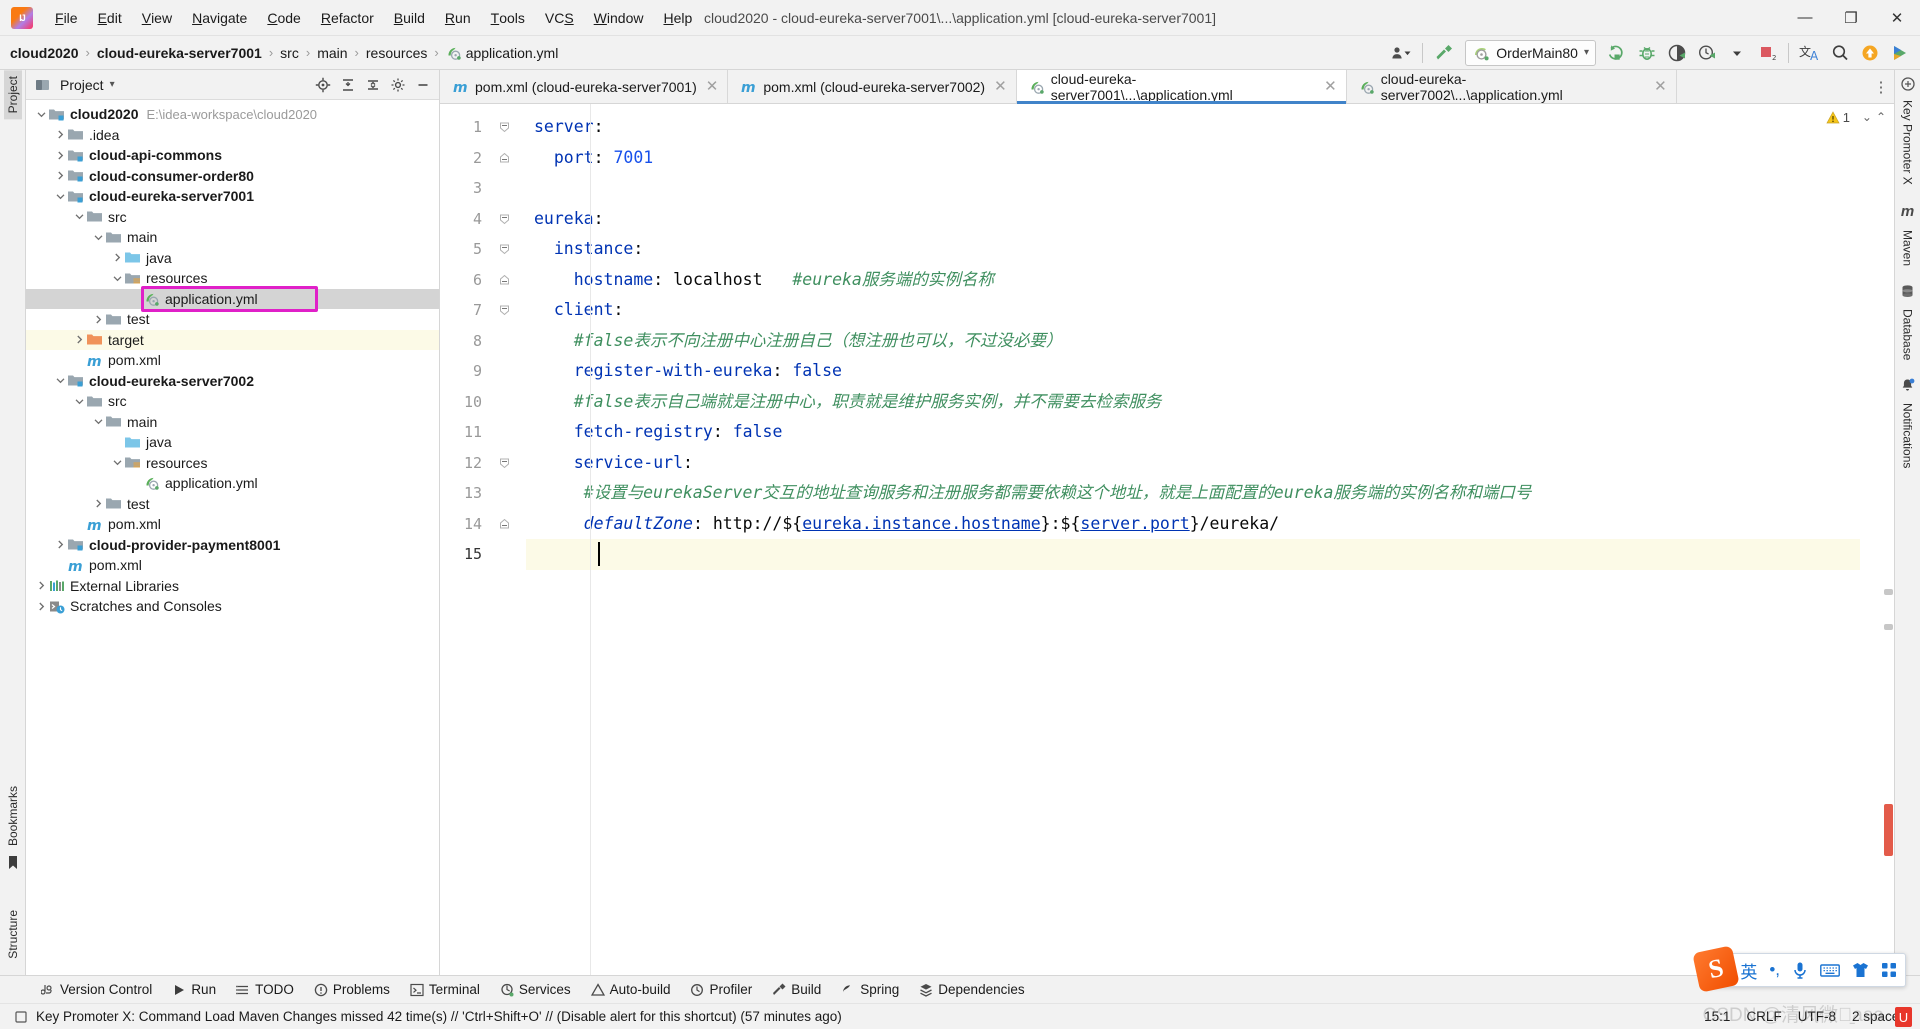 Image resolution: width=1920 pixels, height=1029 pixels. Describe the element at coordinates (13, 934) in the screenshot. I see `rail-tab-structure: Structure` at that location.